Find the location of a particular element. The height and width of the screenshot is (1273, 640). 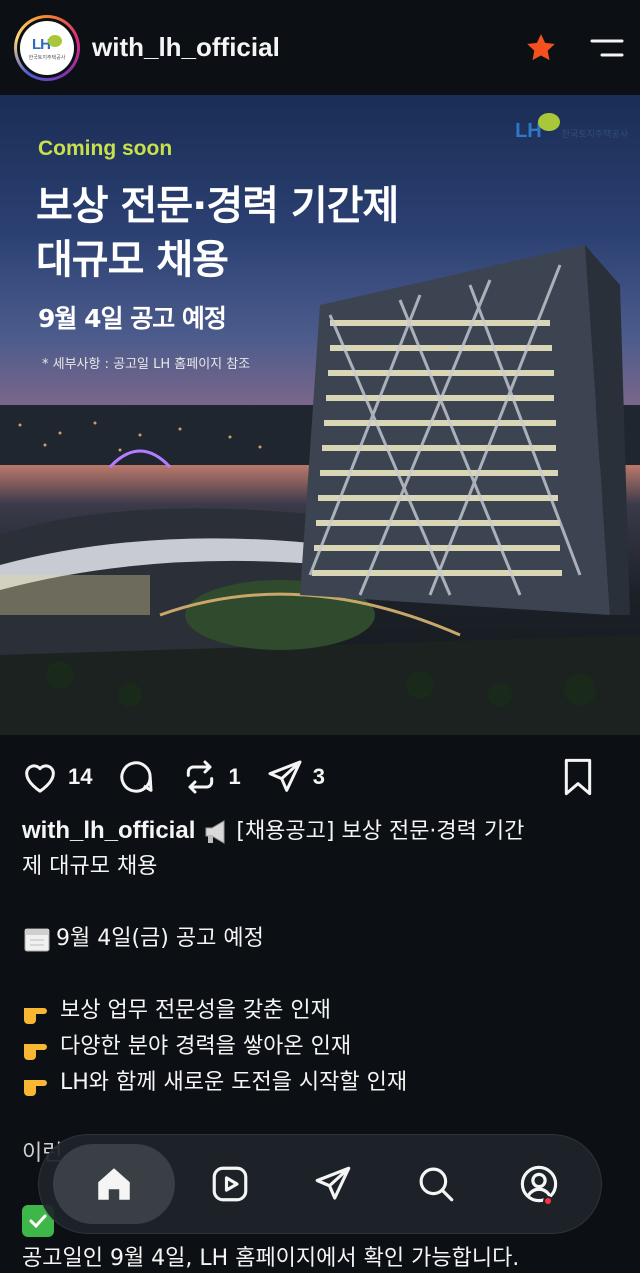

image-footnote: * 세부사항 : 공고일 LH 홈페이지 참조 is located at coordinates (146, 364).